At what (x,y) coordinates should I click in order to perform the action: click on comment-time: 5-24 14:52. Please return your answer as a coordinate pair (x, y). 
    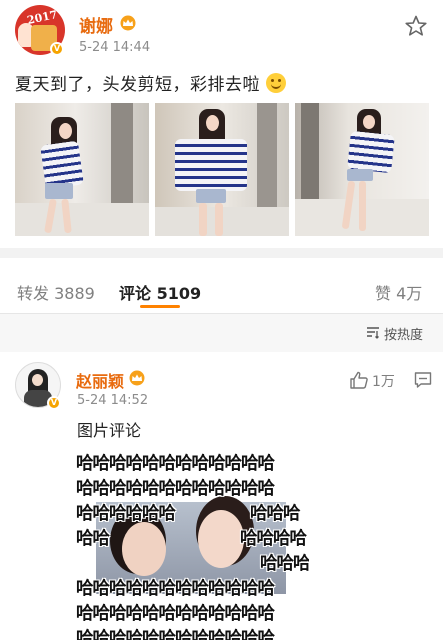
    Looking at the image, I should click on (113, 400).